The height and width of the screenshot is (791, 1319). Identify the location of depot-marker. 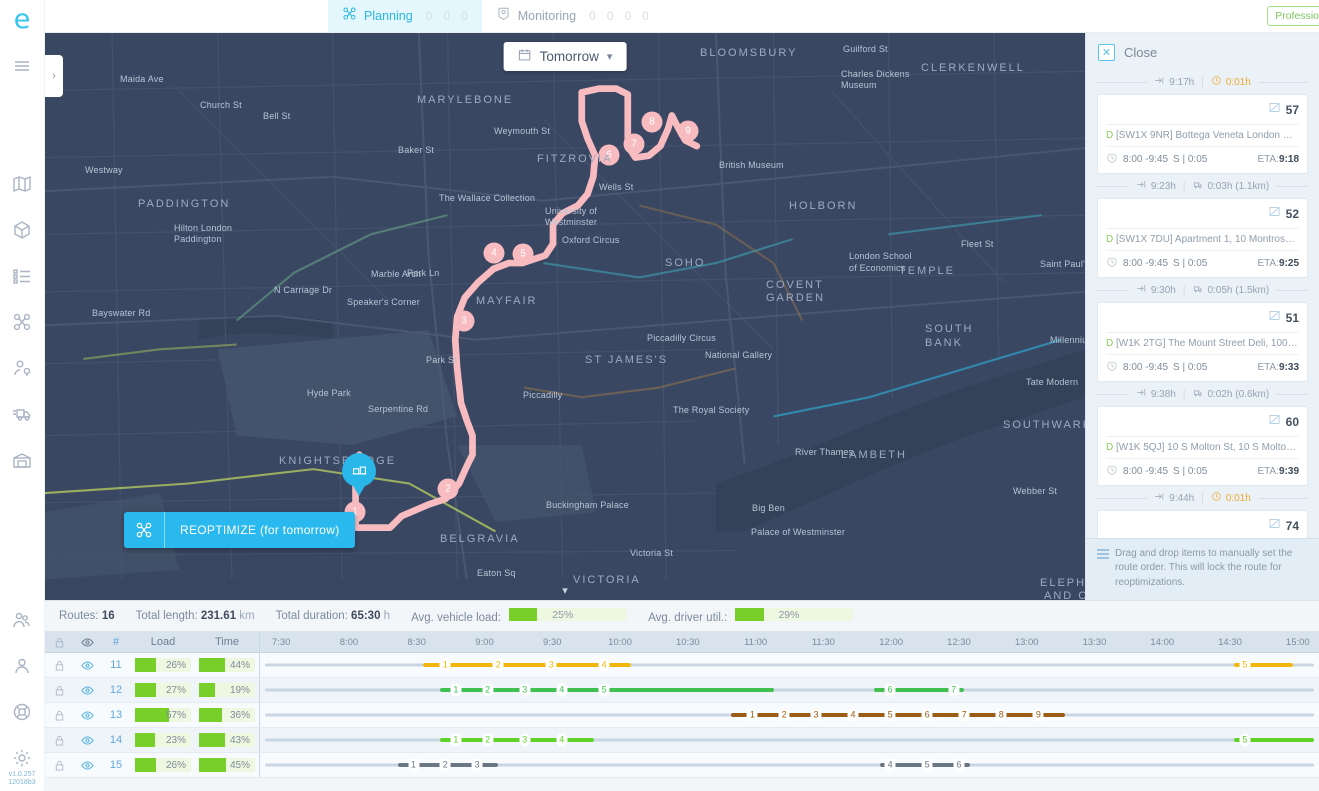
(359, 470).